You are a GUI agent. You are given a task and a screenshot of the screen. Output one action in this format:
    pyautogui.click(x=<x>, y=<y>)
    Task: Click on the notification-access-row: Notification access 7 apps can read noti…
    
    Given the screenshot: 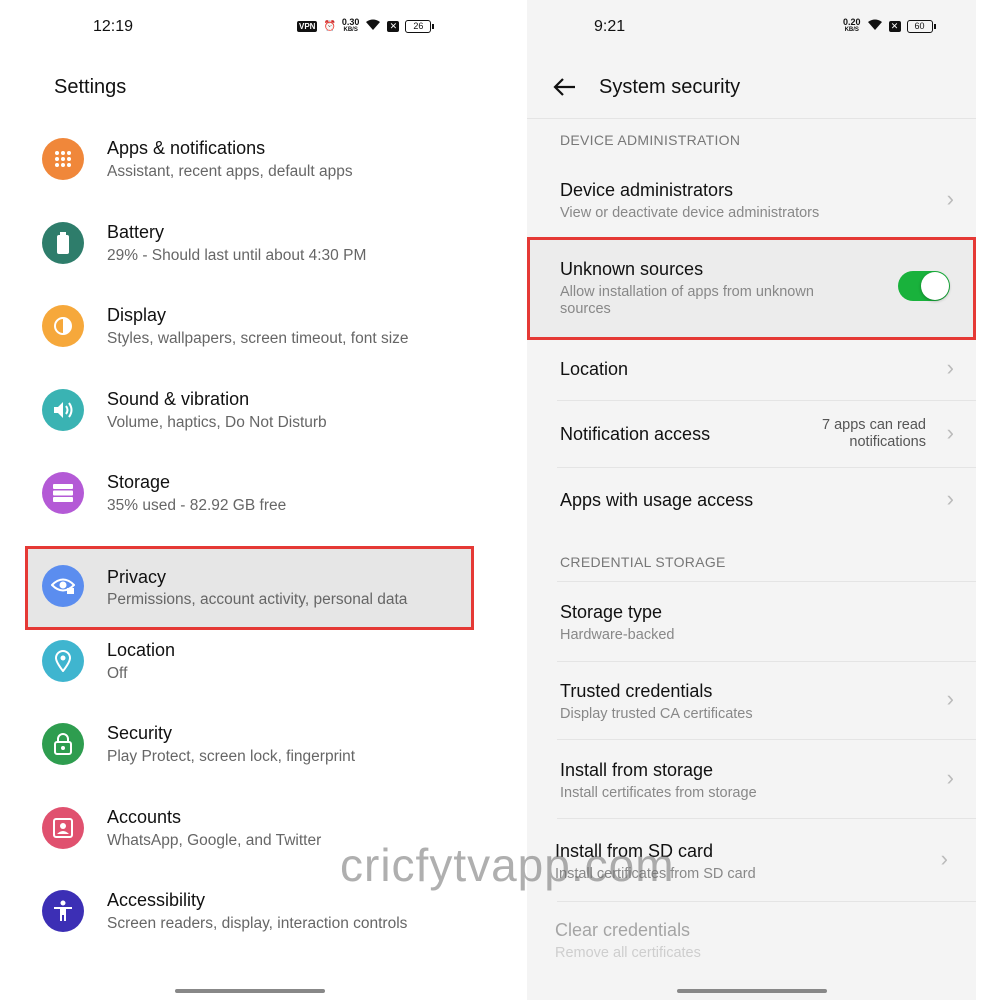 What is the action you would take?
    pyautogui.click(x=751, y=434)
    